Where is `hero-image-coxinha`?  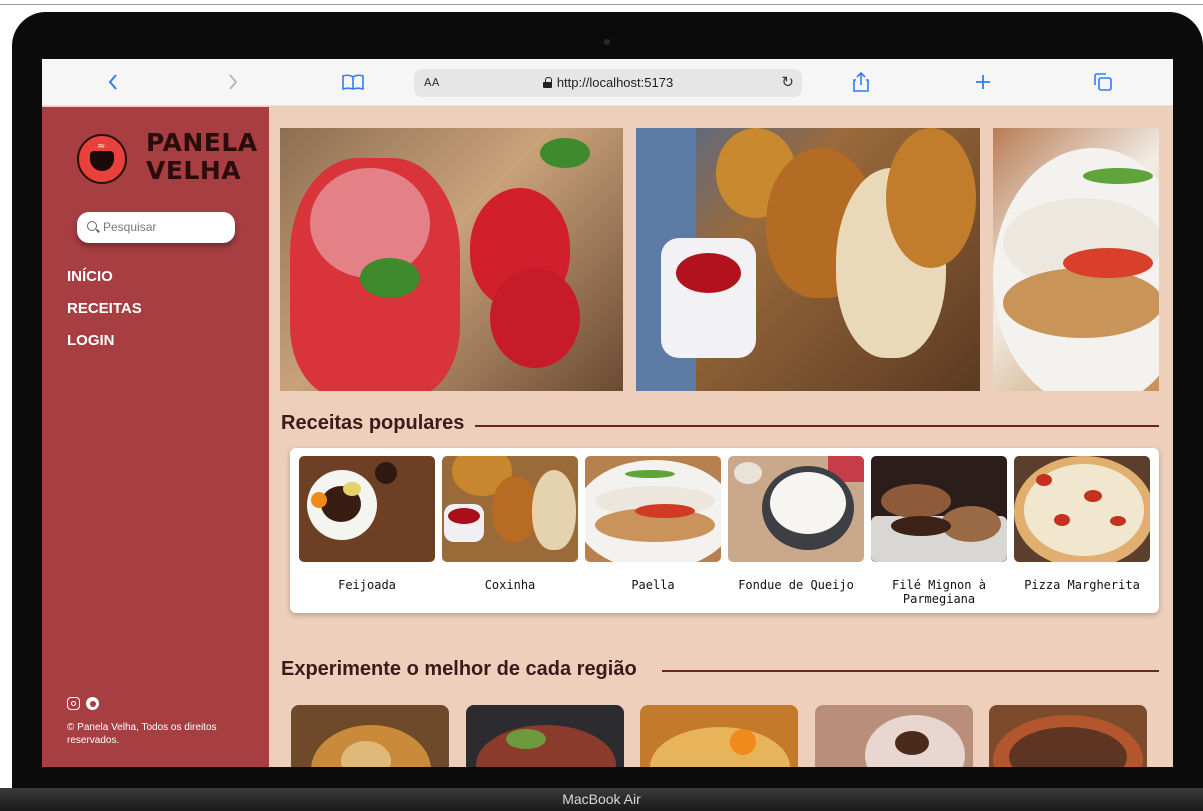 hero-image-coxinha is located at coordinates (808, 259).